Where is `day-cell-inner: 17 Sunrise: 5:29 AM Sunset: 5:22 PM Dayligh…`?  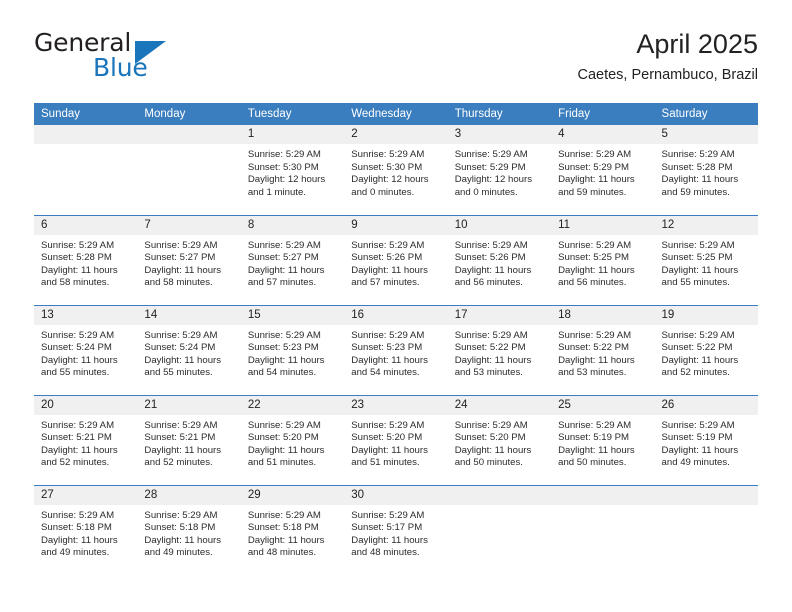 day-cell-inner: 17 Sunrise: 5:29 AM Sunset: 5:22 PM Dayligh… is located at coordinates (499, 350).